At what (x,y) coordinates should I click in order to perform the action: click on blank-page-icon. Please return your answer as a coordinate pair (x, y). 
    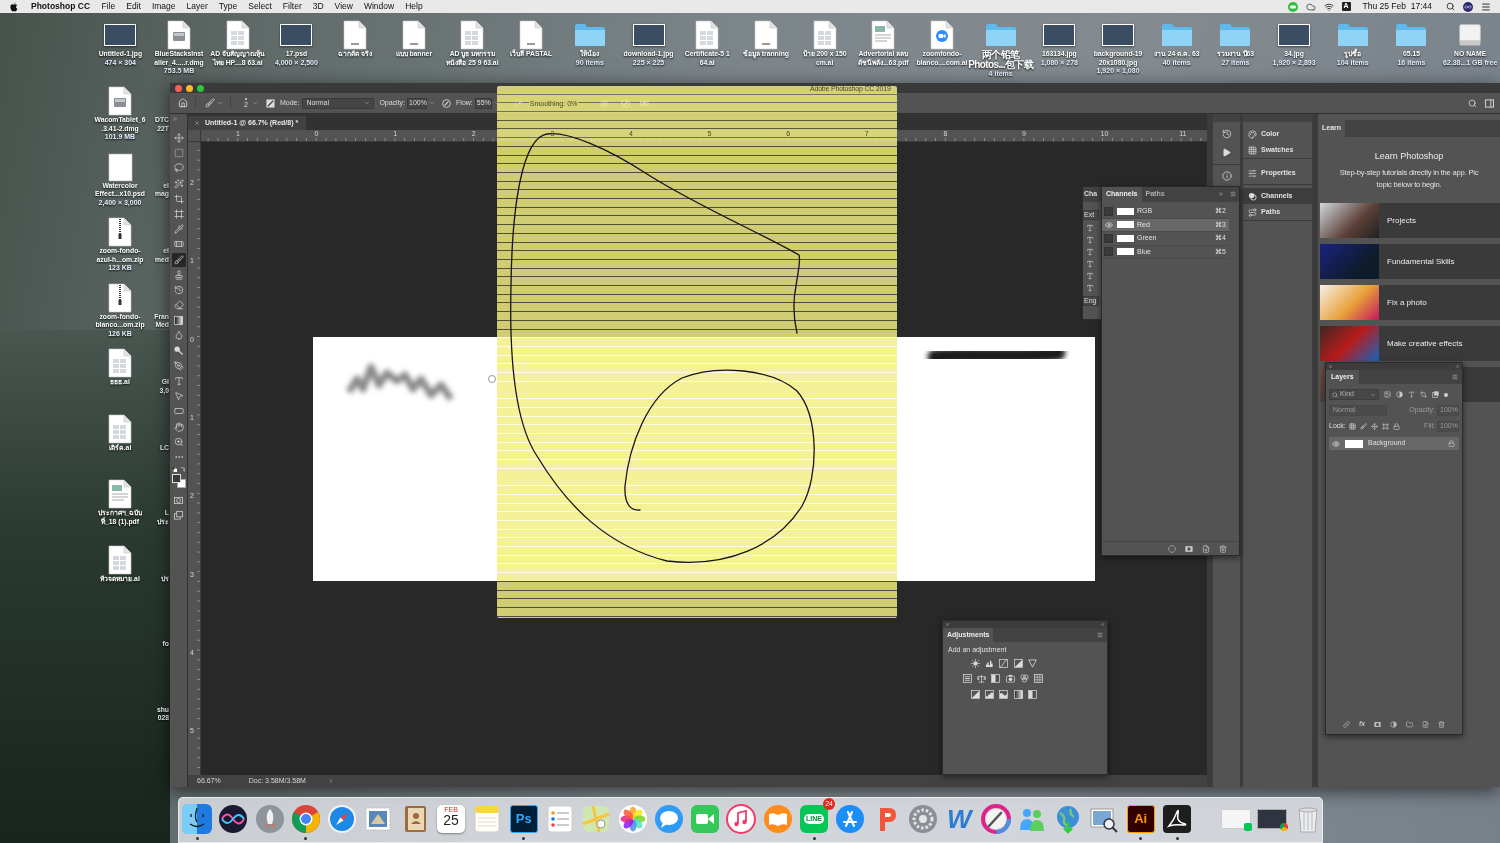
    Looking at the image, I should click on (120, 167).